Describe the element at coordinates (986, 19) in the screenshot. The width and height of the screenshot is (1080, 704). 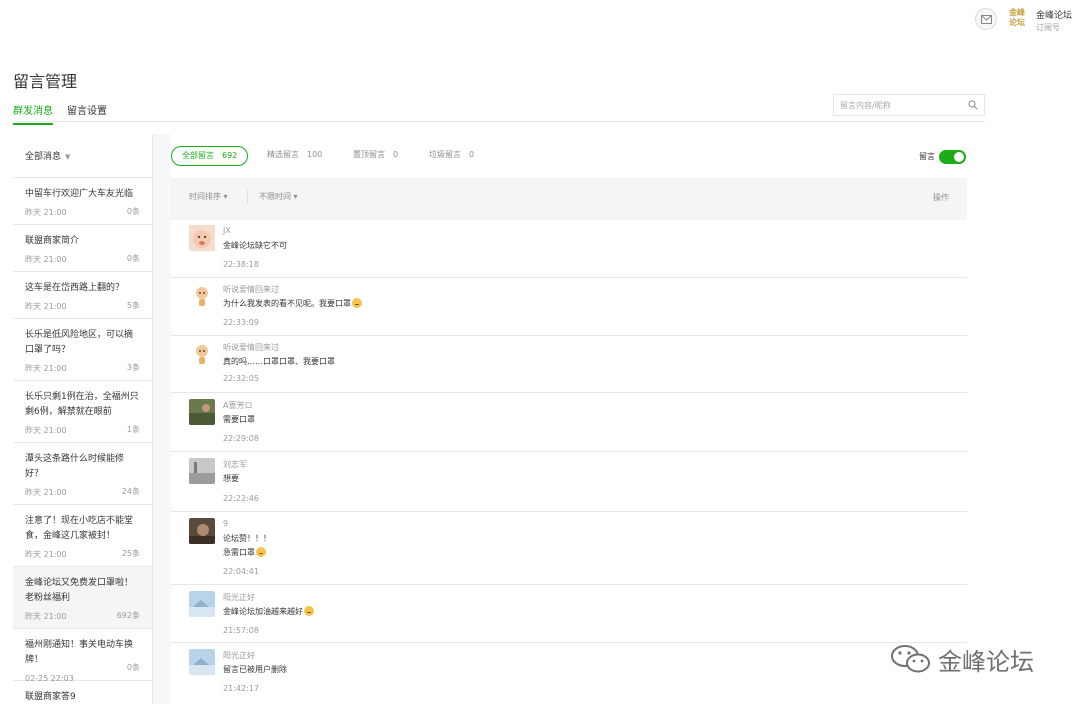
I see `mail-icon` at that location.